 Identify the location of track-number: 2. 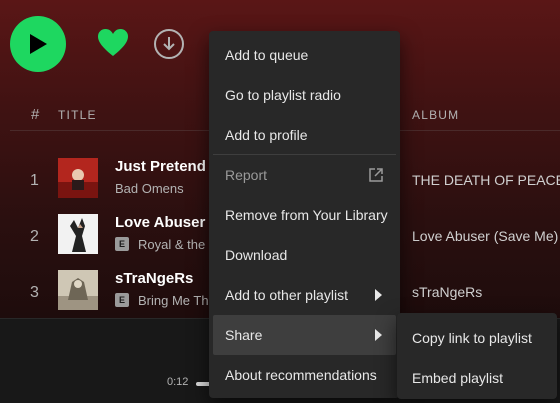
(34, 236).